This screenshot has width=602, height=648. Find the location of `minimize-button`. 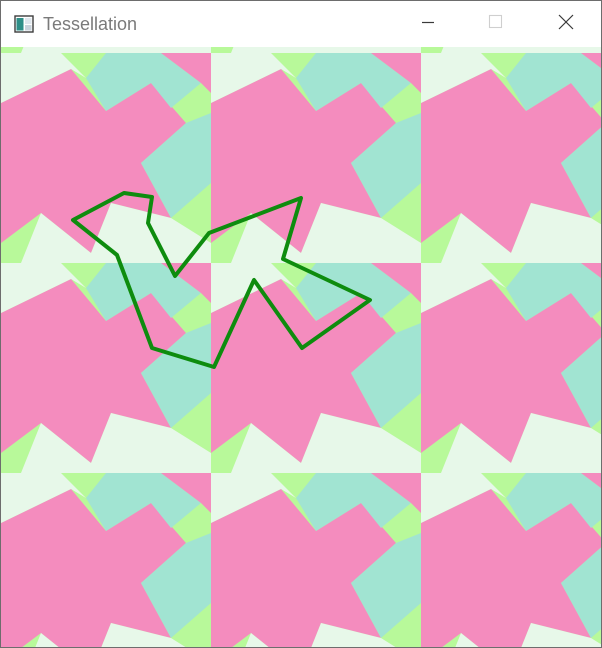

minimize-button is located at coordinates (428, 24).